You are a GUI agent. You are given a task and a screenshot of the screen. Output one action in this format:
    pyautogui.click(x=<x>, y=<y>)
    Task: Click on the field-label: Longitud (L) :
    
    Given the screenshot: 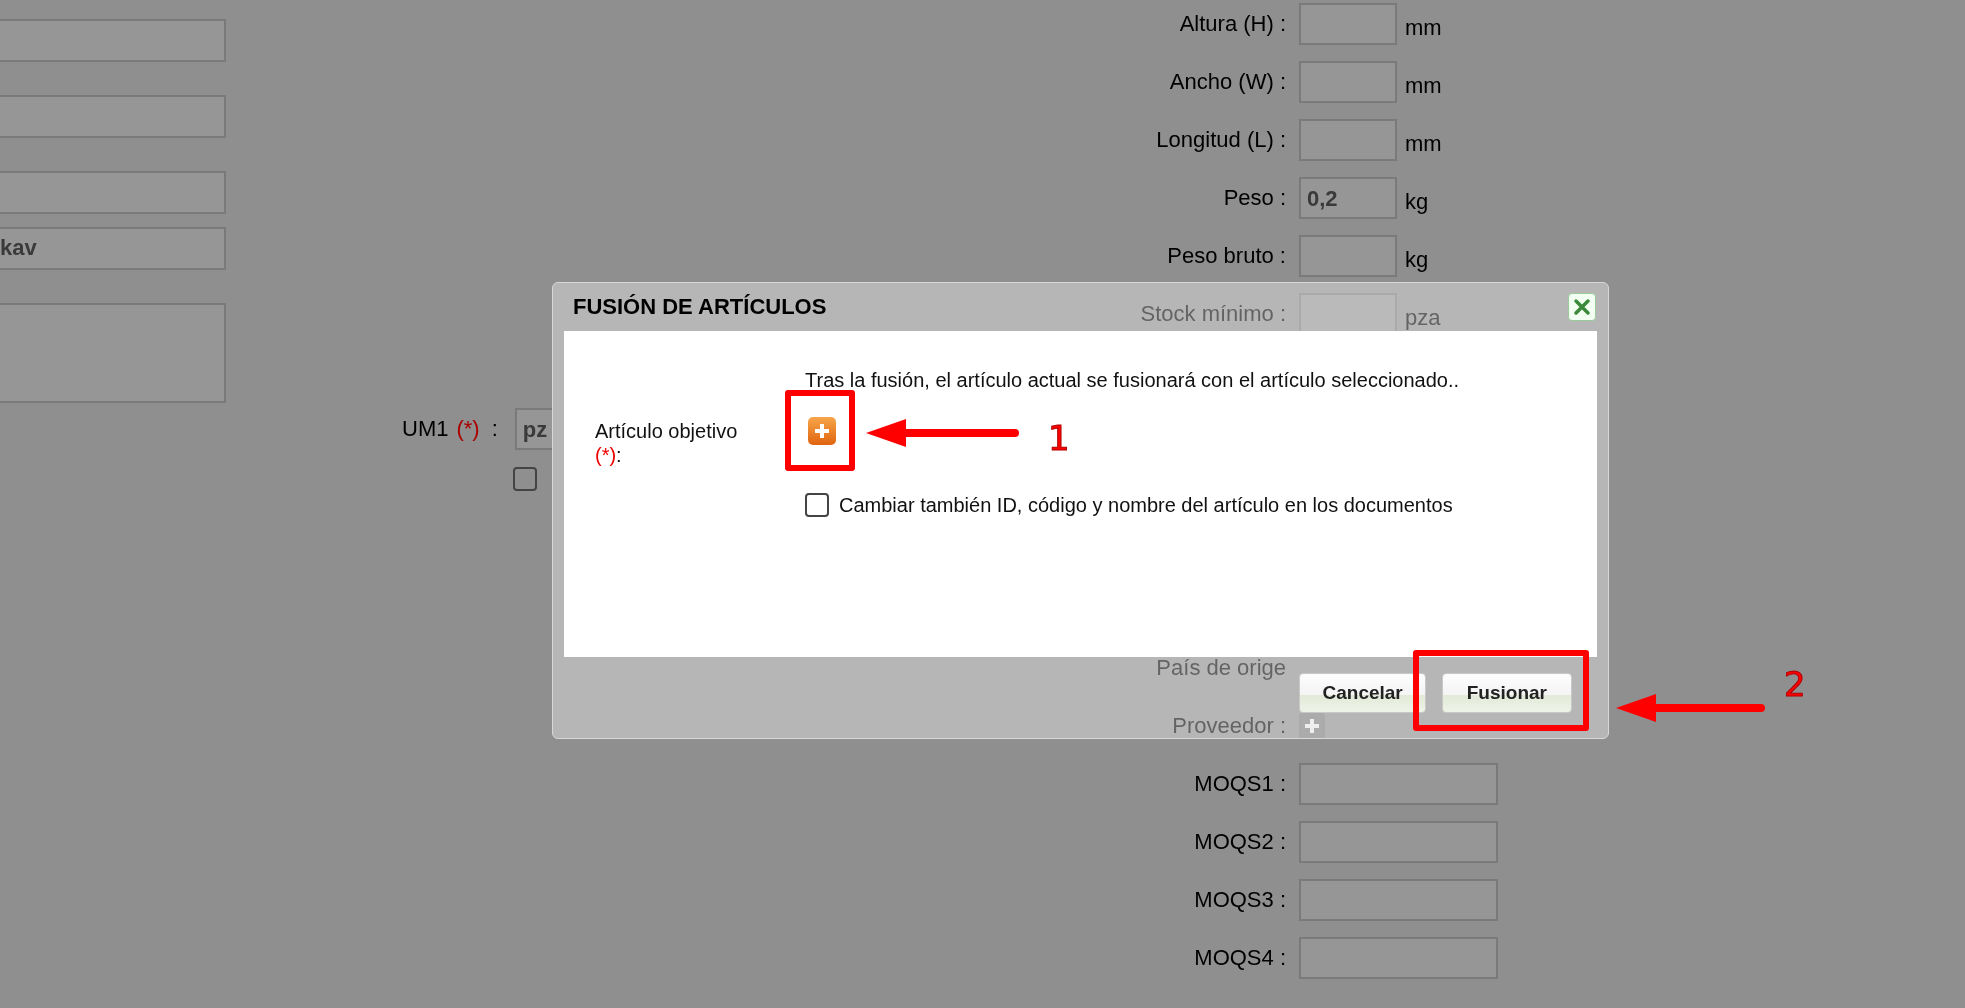 What is the action you would take?
    pyautogui.click(x=1220, y=140)
    